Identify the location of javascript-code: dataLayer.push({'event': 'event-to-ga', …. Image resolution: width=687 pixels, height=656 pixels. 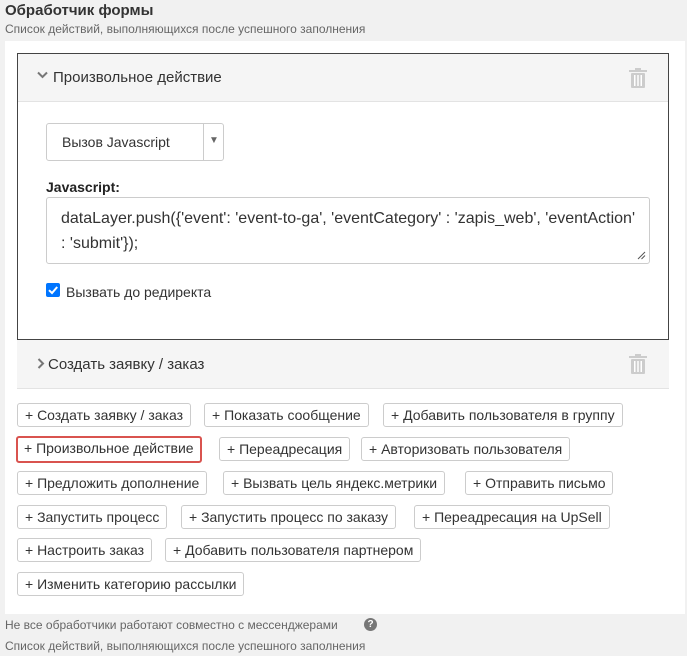
(348, 231).